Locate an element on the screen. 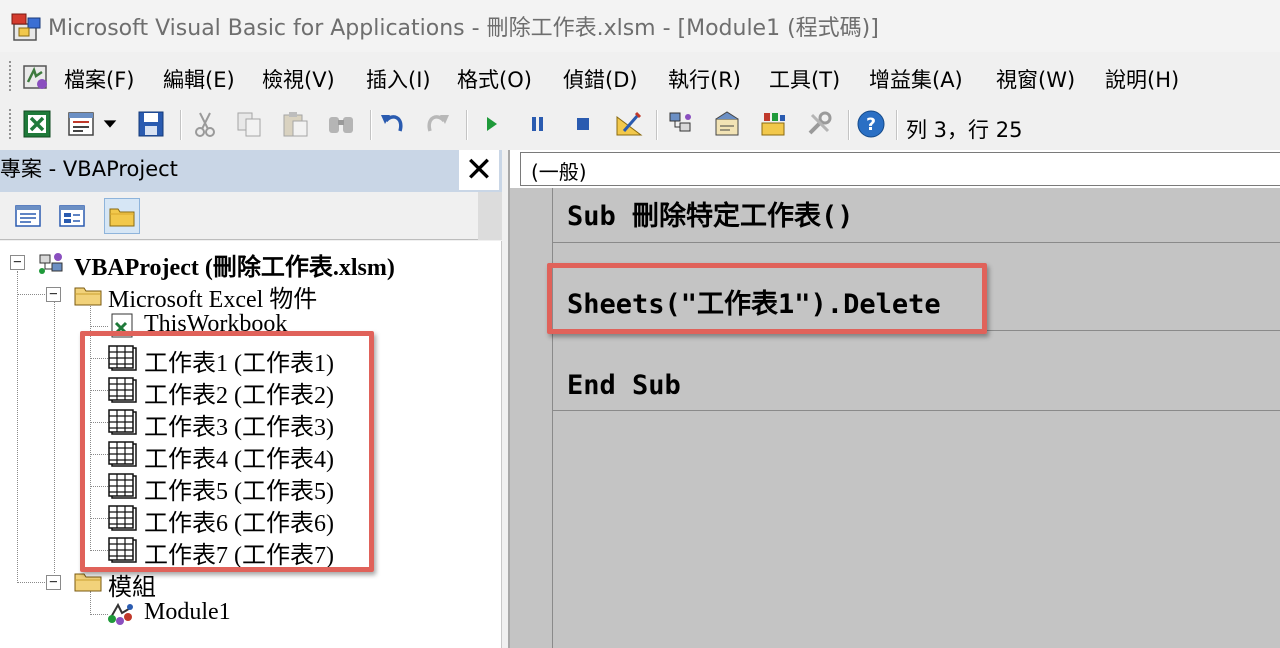 This screenshot has height=648, width=1280. cut-icon is located at coordinates (205, 124).